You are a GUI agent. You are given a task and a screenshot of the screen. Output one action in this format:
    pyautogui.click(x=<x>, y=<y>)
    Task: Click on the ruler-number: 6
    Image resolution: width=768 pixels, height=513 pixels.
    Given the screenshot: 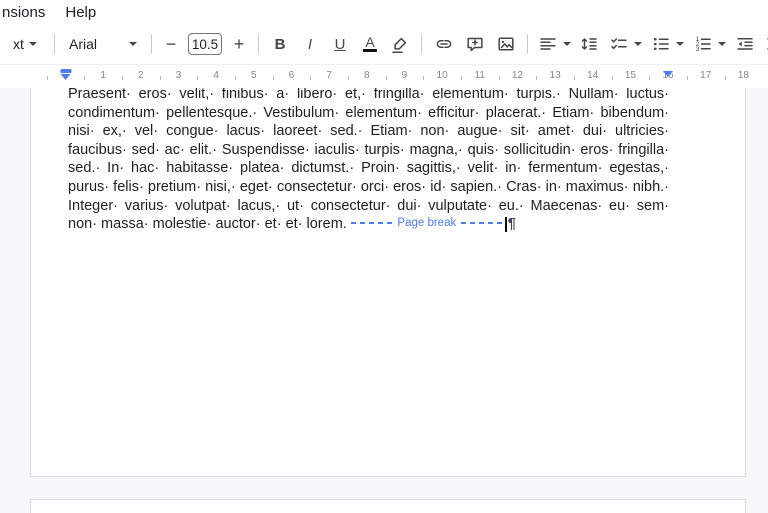 What is the action you would take?
    pyautogui.click(x=291, y=75)
    